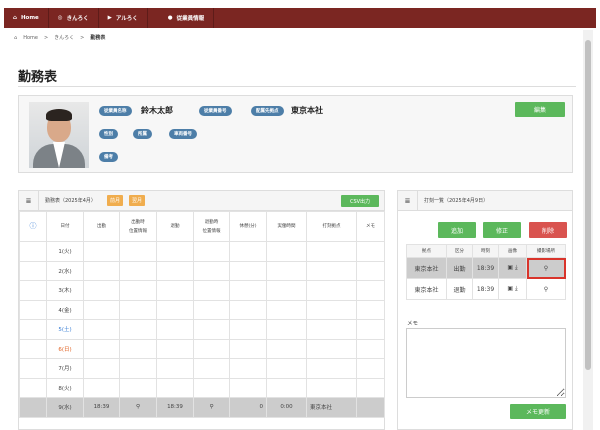 The height and width of the screenshot is (430, 600). I want to click on timesheet-row: 4(金), so click(202, 309).